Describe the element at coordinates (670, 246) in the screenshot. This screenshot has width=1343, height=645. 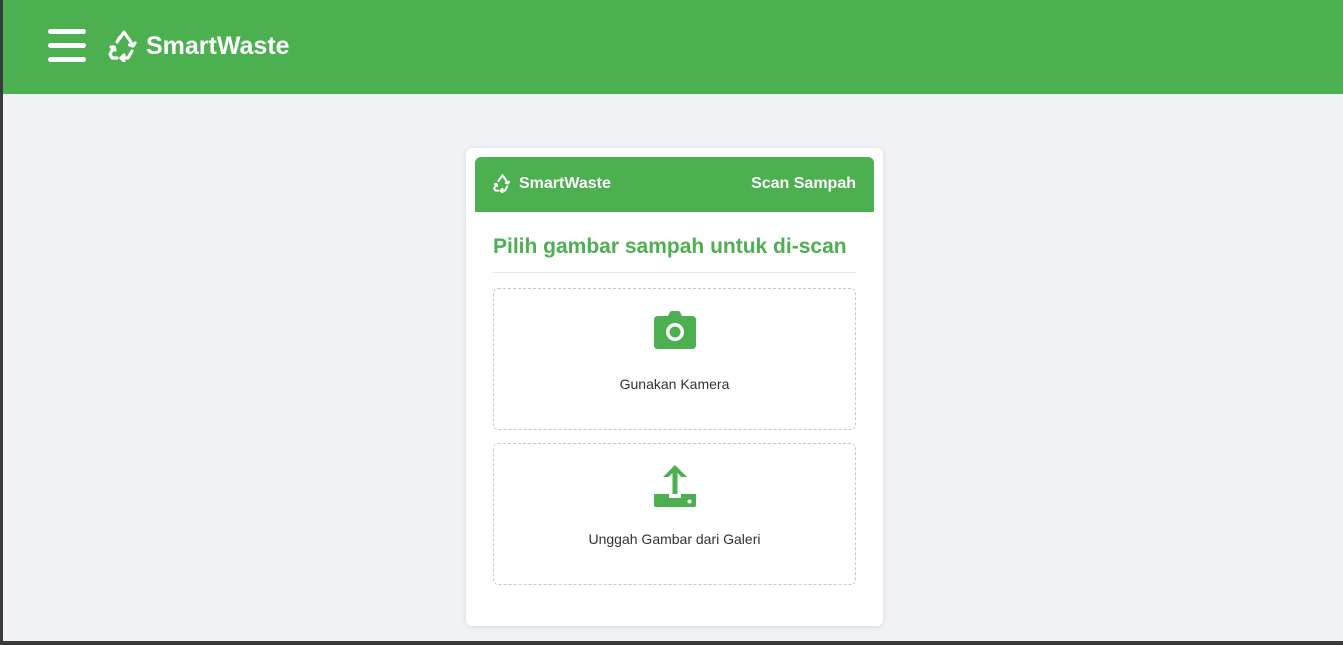
I see `page-heading: Pilih gambar sampah untuk di-scan` at that location.